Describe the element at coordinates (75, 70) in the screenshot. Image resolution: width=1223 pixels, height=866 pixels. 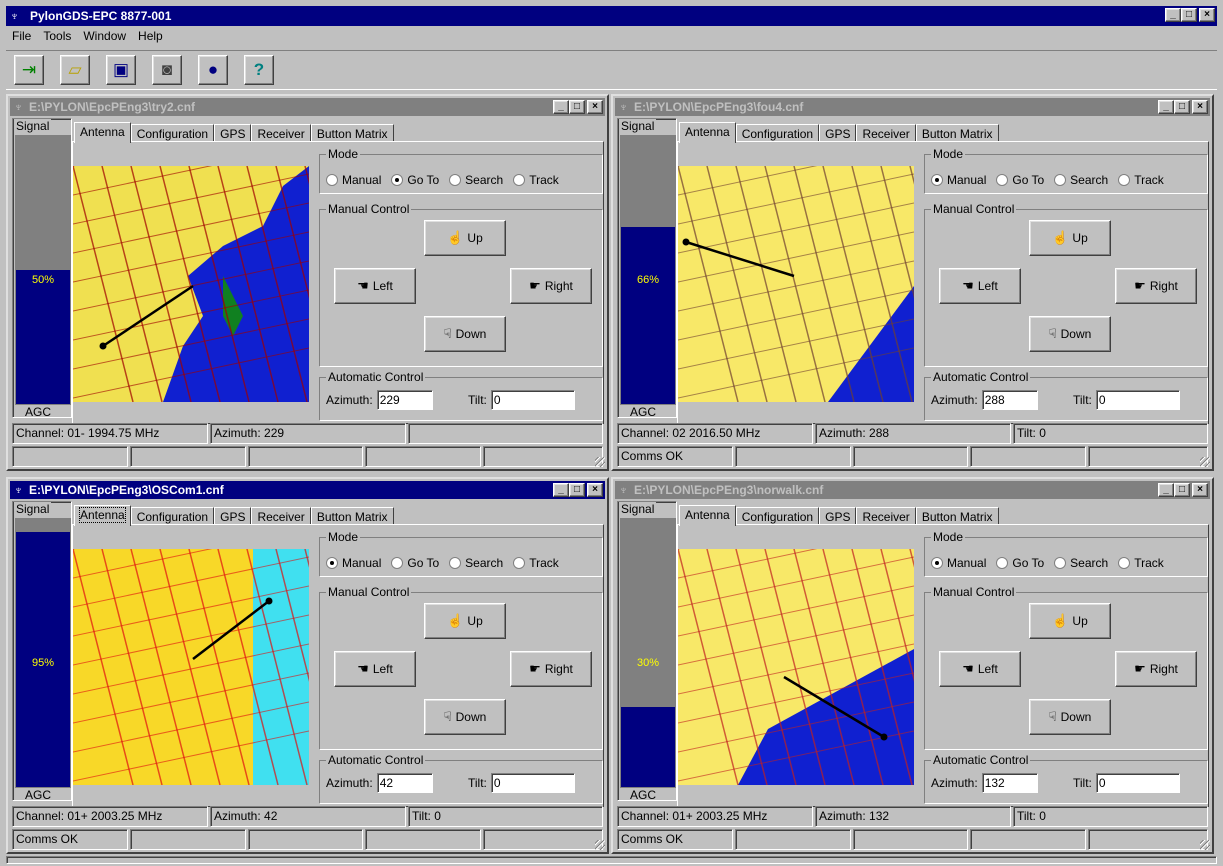
I see `open-button: ▱` at that location.